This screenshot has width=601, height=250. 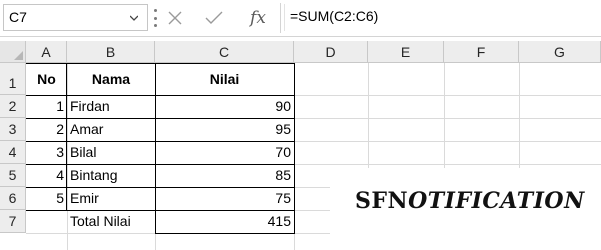 What do you see at coordinates (111, 221) in the screenshot?
I see `total-label: Total Nilai` at bounding box center [111, 221].